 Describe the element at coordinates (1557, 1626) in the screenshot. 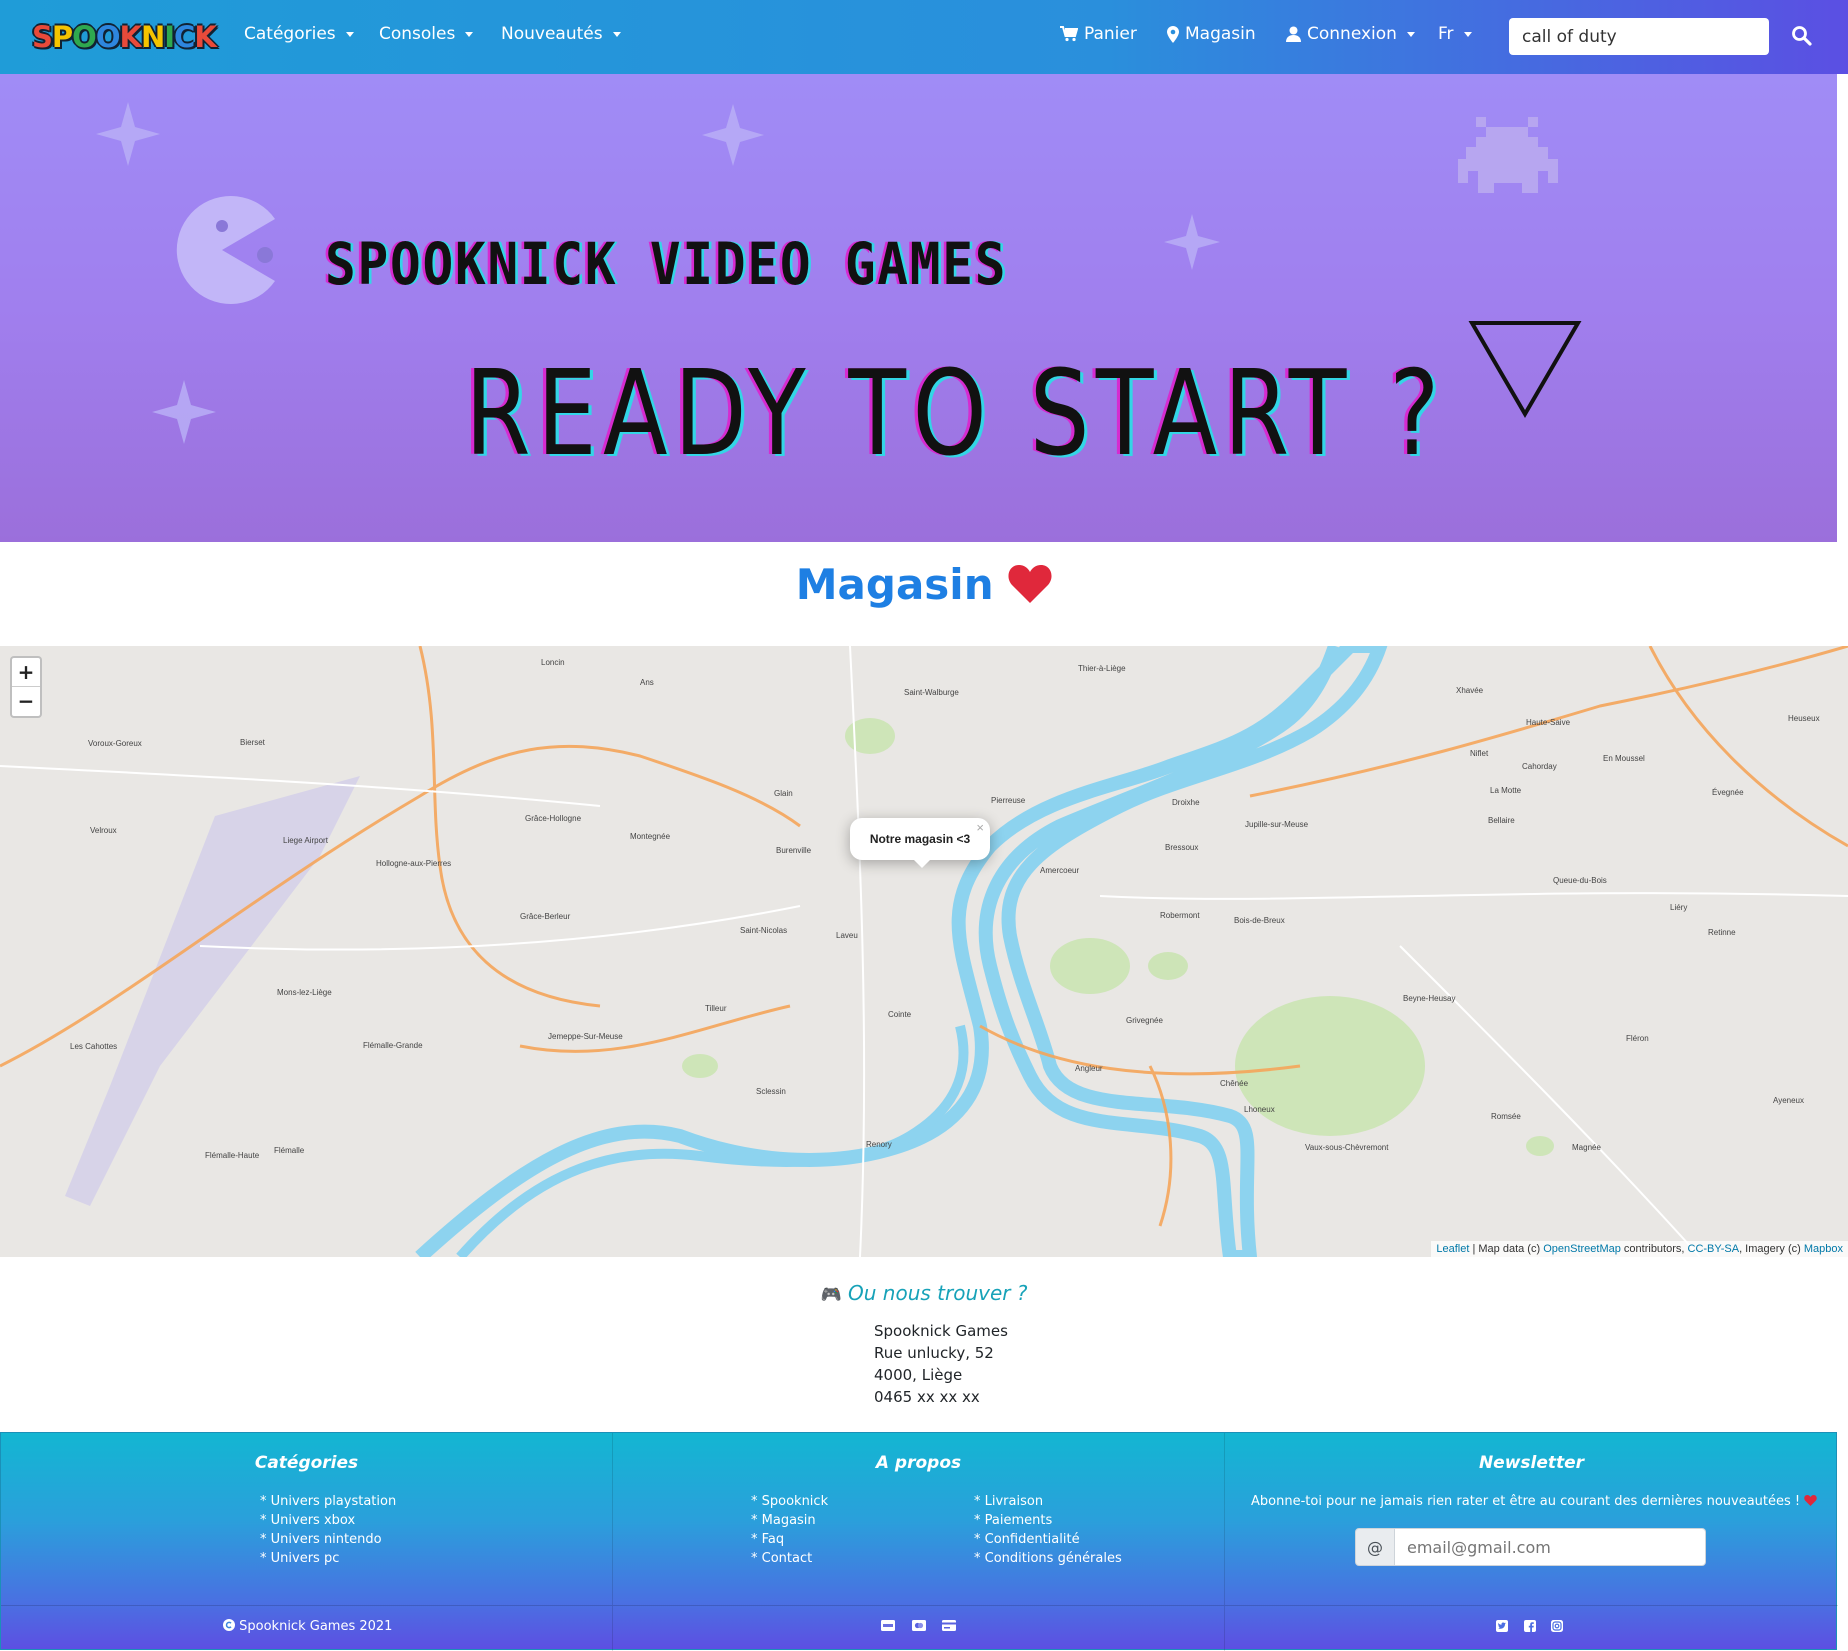

I see `instagram-icon` at that location.